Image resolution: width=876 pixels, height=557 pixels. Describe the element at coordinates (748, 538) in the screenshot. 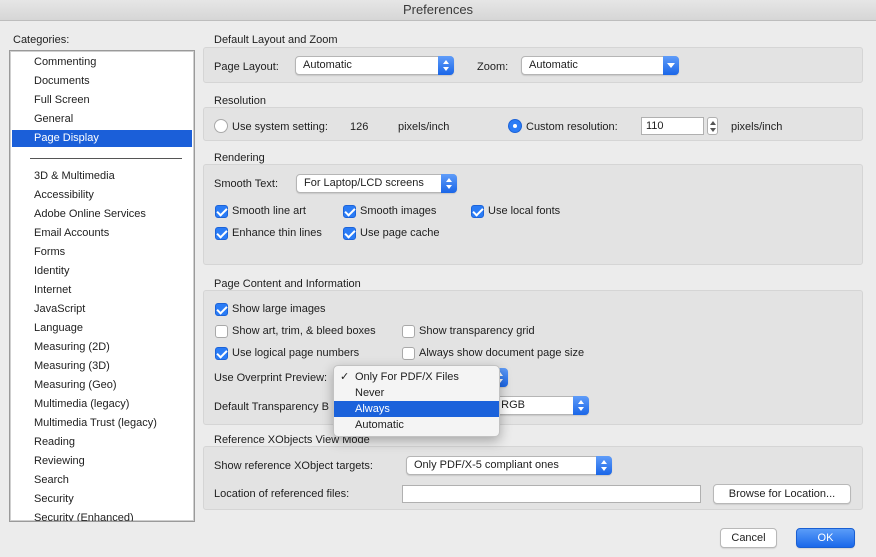

I see `cancel-button: Cancel` at that location.